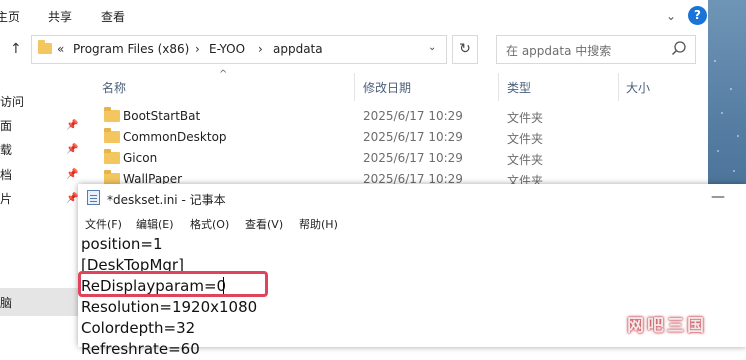  Describe the element at coordinates (173, 284) in the screenshot. I see `highlight-annotation` at that location.